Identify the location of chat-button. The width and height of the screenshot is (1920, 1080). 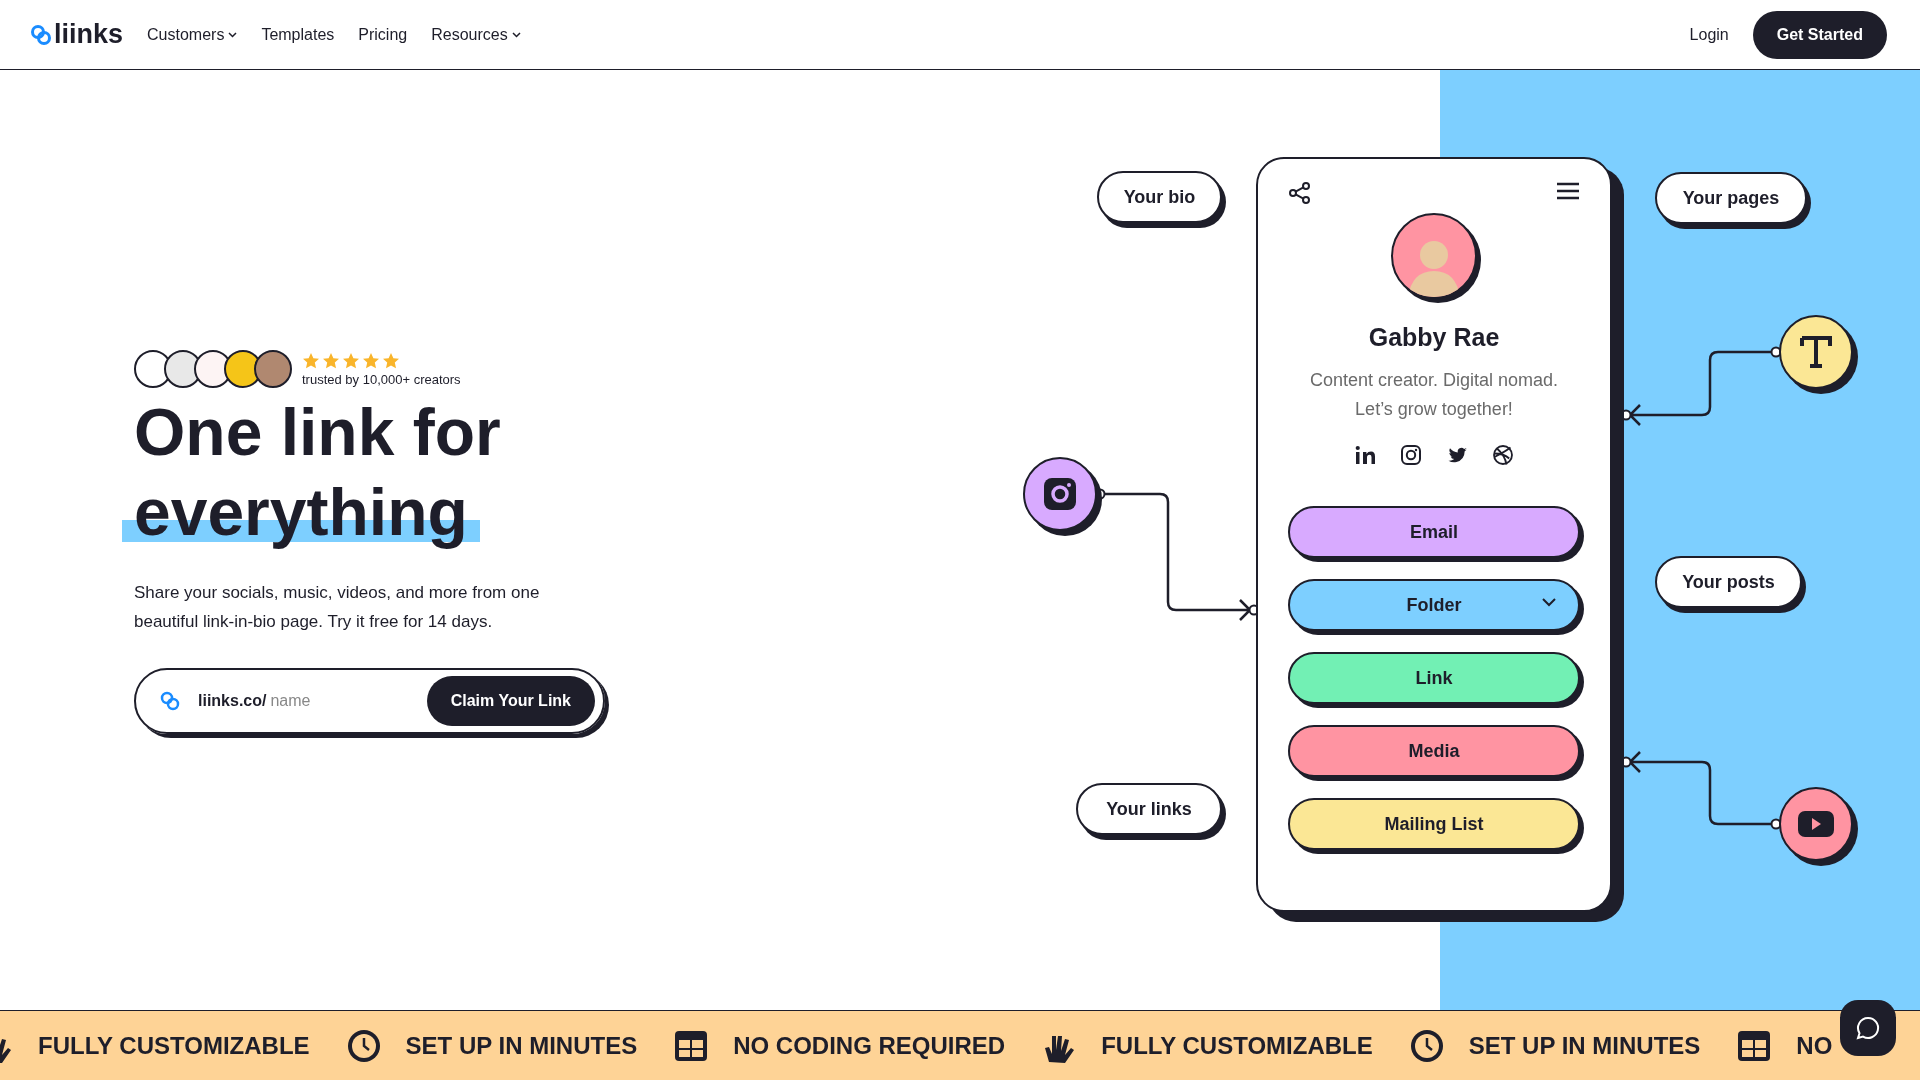
(1868, 1028).